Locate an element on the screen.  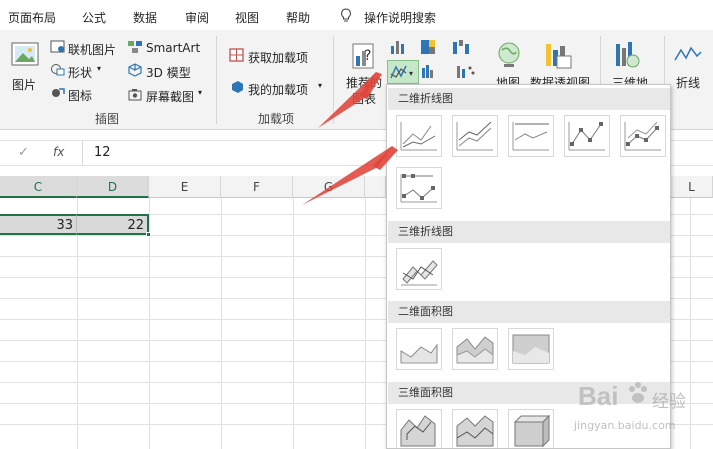
my-addins-button: 我的加载项 is located at coordinates (278, 89).